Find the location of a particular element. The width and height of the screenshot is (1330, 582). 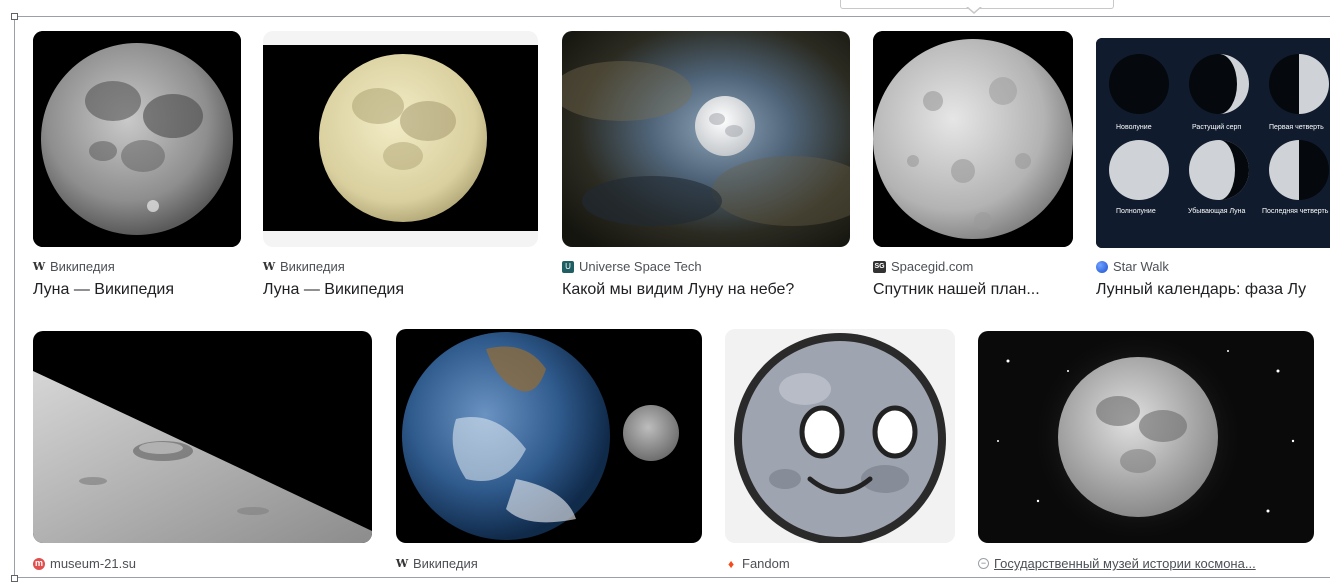

result-source: Star Walk is located at coordinates (1132, 266).